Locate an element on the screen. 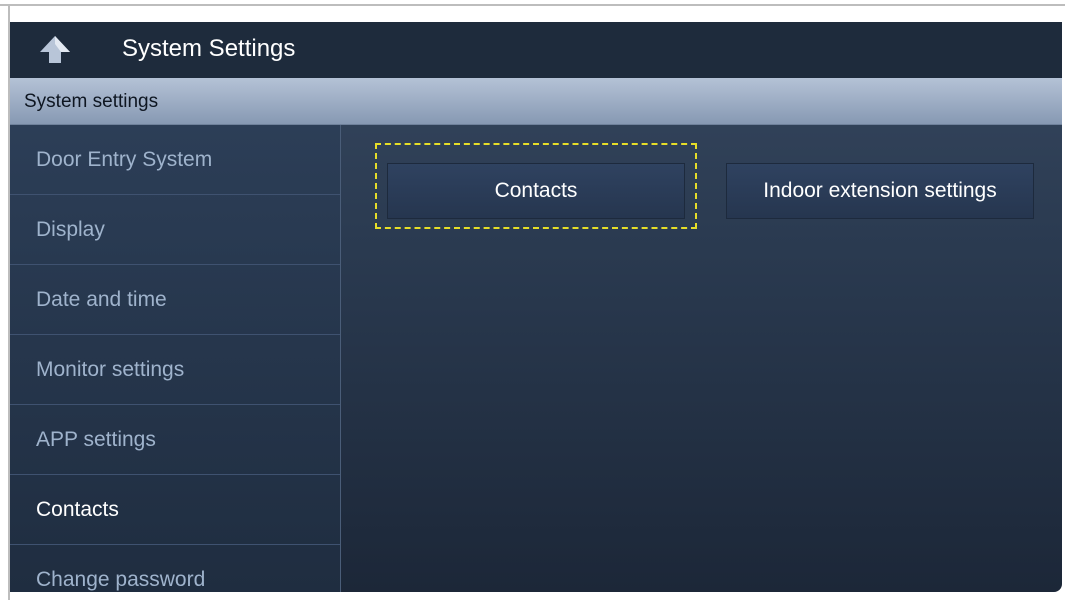  sidebar-item-monitor-settings: Monitor settings is located at coordinates (175, 370).